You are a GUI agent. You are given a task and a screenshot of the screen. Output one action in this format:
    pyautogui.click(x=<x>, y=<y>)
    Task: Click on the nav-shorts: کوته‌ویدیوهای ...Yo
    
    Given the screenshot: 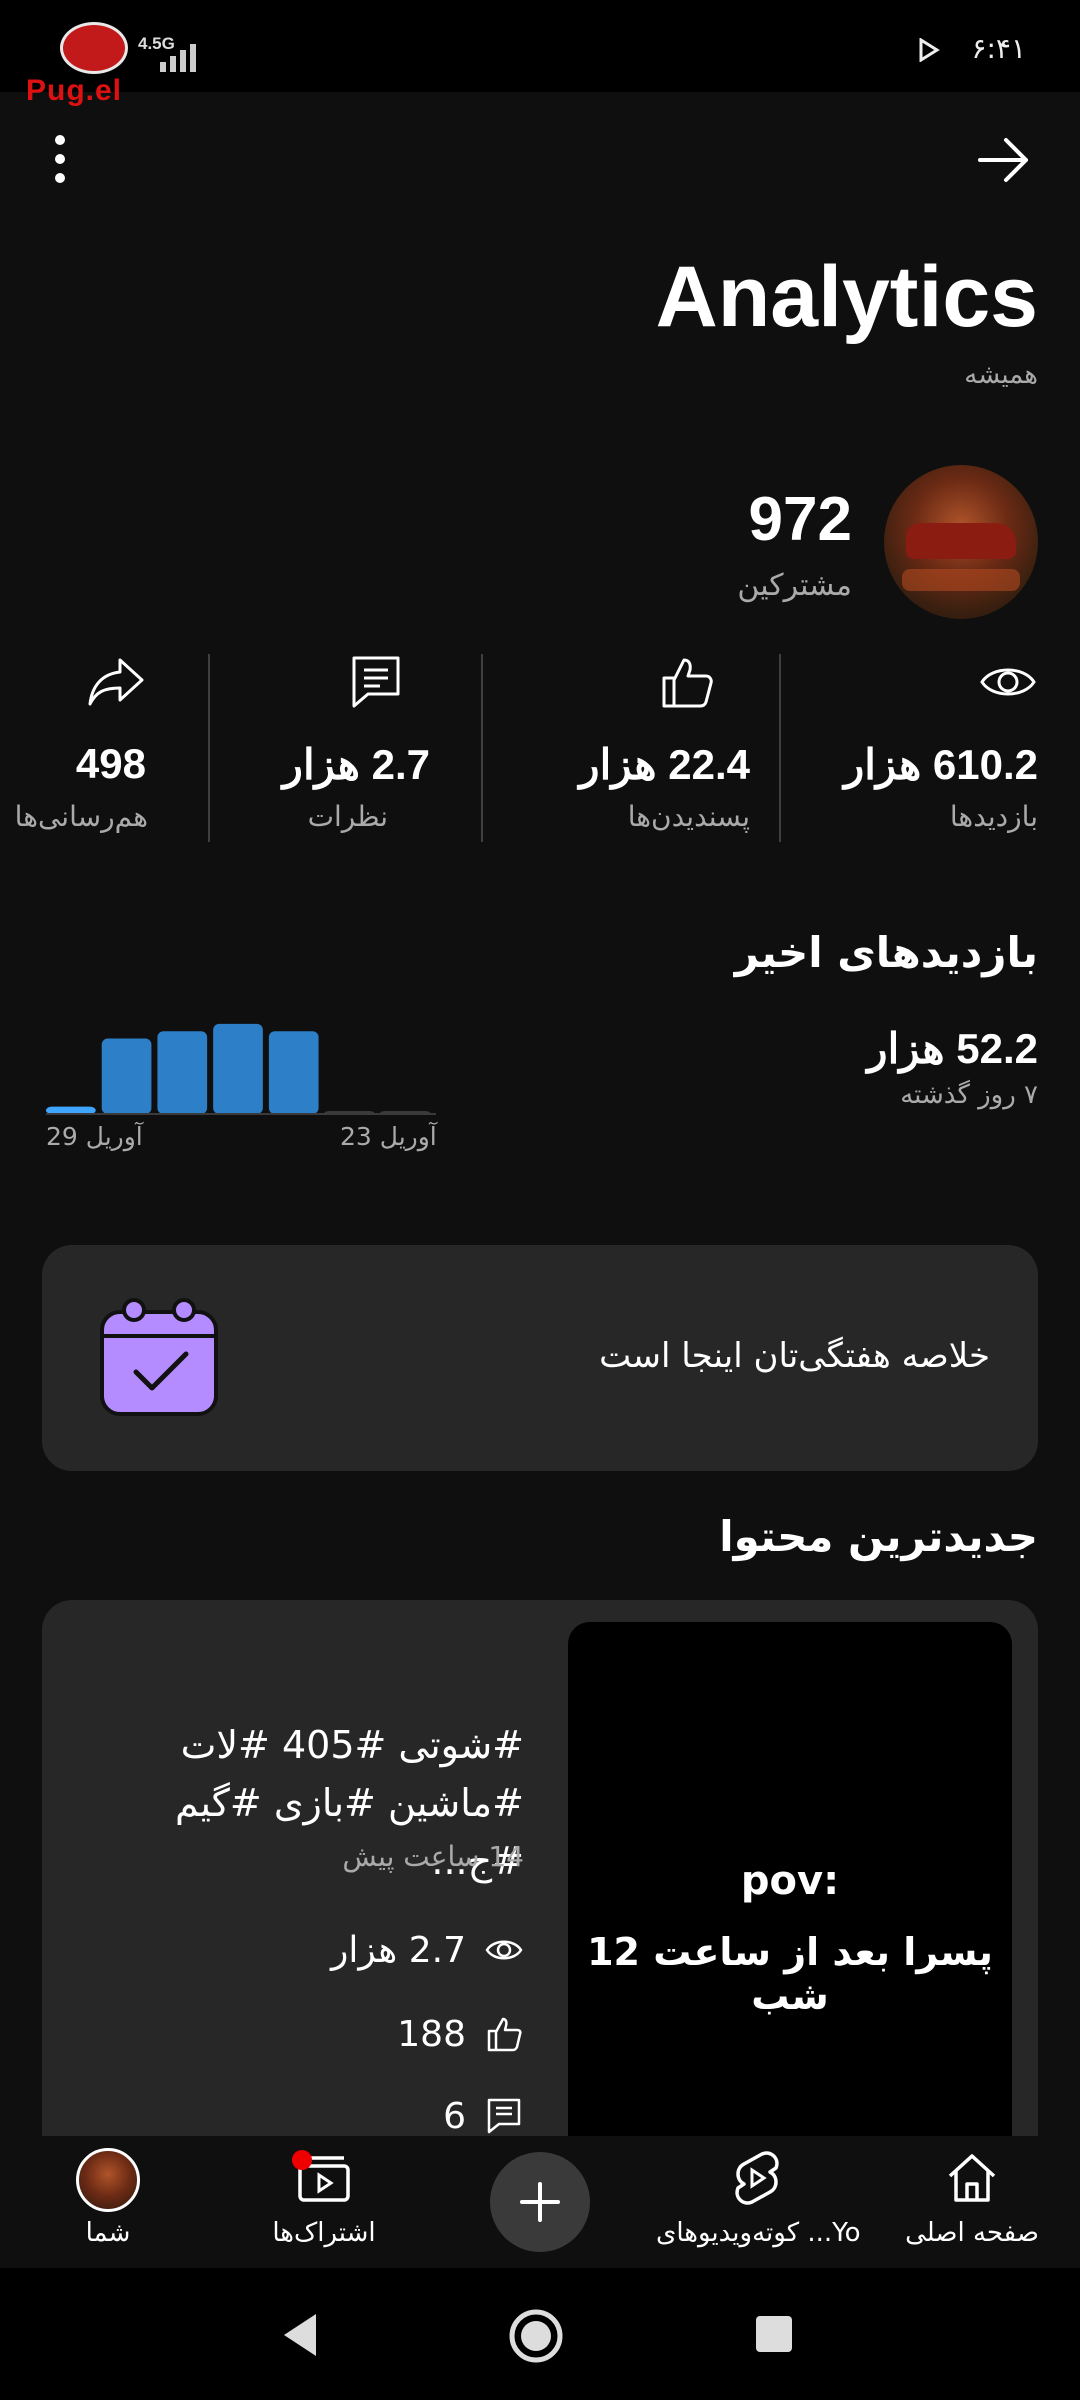 What is the action you would take?
    pyautogui.click(x=758, y=2203)
    